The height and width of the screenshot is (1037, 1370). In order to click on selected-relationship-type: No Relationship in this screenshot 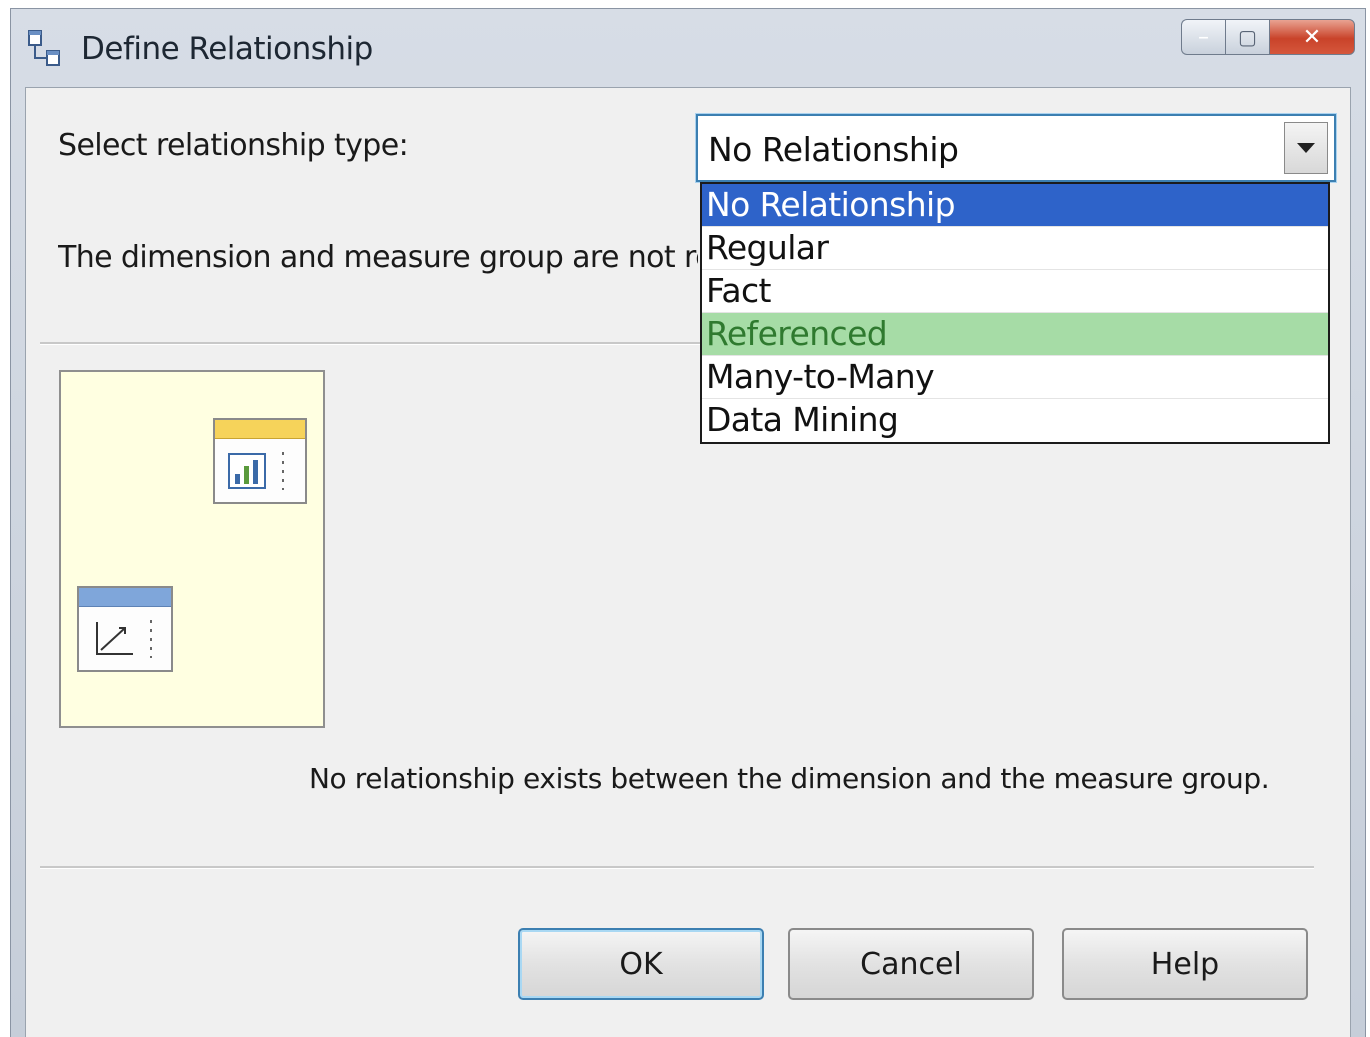, I will do `click(833, 149)`.